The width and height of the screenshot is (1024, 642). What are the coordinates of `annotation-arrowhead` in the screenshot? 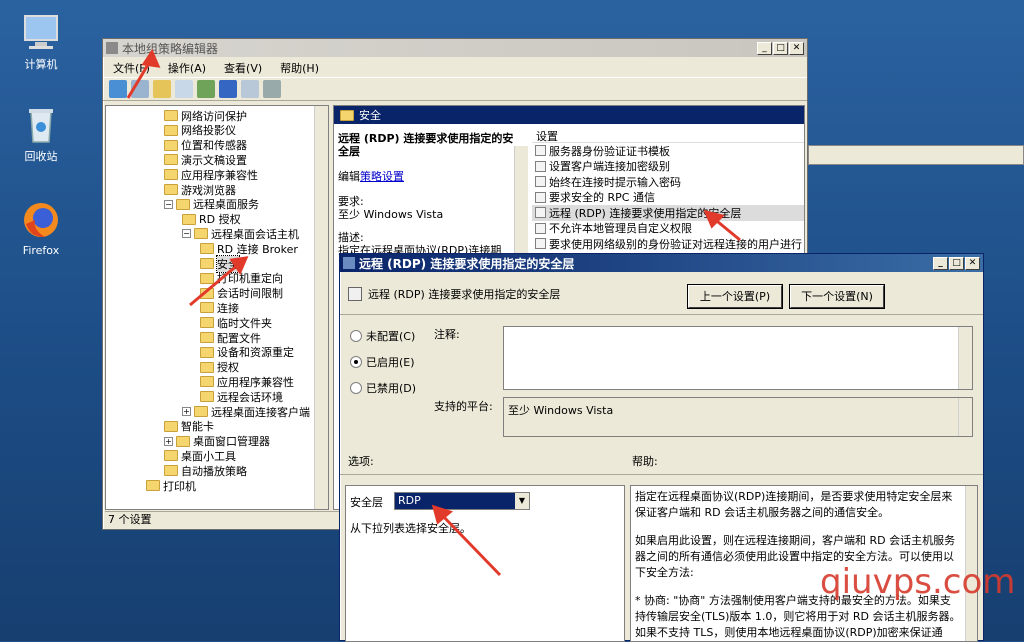 It's located at (151, 58).